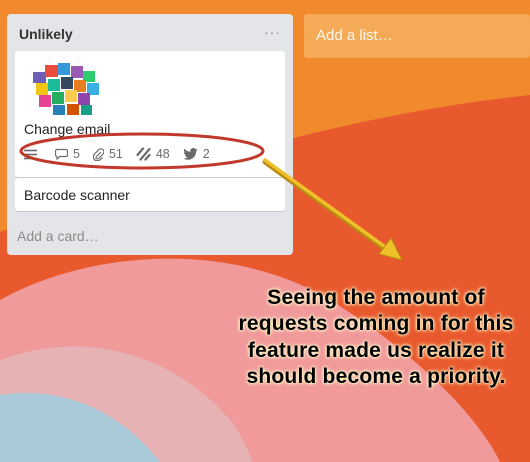  What do you see at coordinates (67, 129) in the screenshot?
I see `card-title: Change email` at bounding box center [67, 129].